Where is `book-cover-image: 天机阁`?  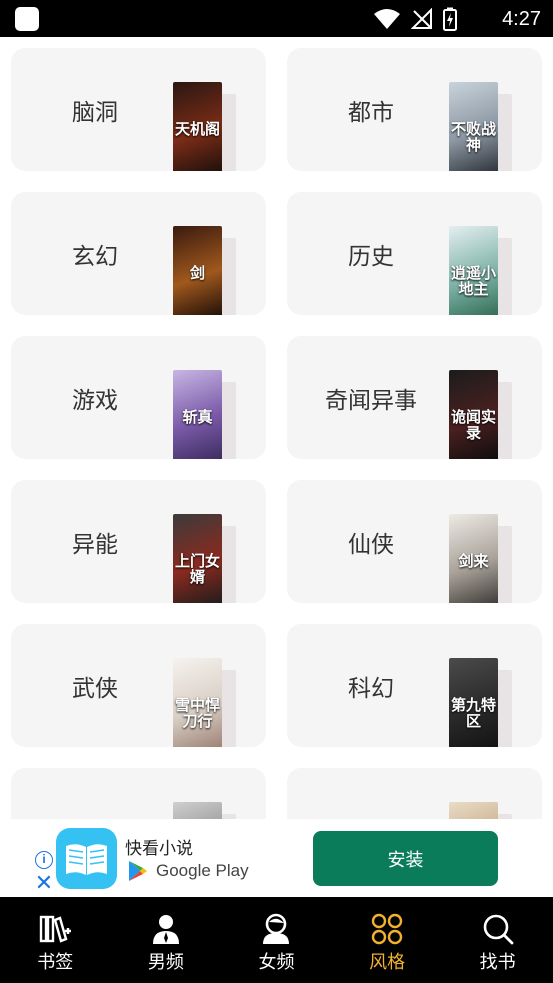
book-cover-image: 天机阁 is located at coordinates (197, 126).